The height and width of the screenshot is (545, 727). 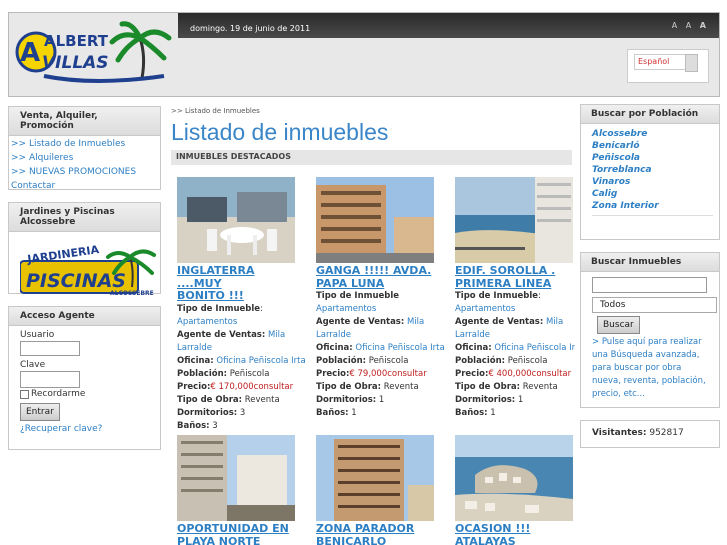 I want to click on menu-item-listado: >> Listado de Inmuebles, so click(x=84, y=144).